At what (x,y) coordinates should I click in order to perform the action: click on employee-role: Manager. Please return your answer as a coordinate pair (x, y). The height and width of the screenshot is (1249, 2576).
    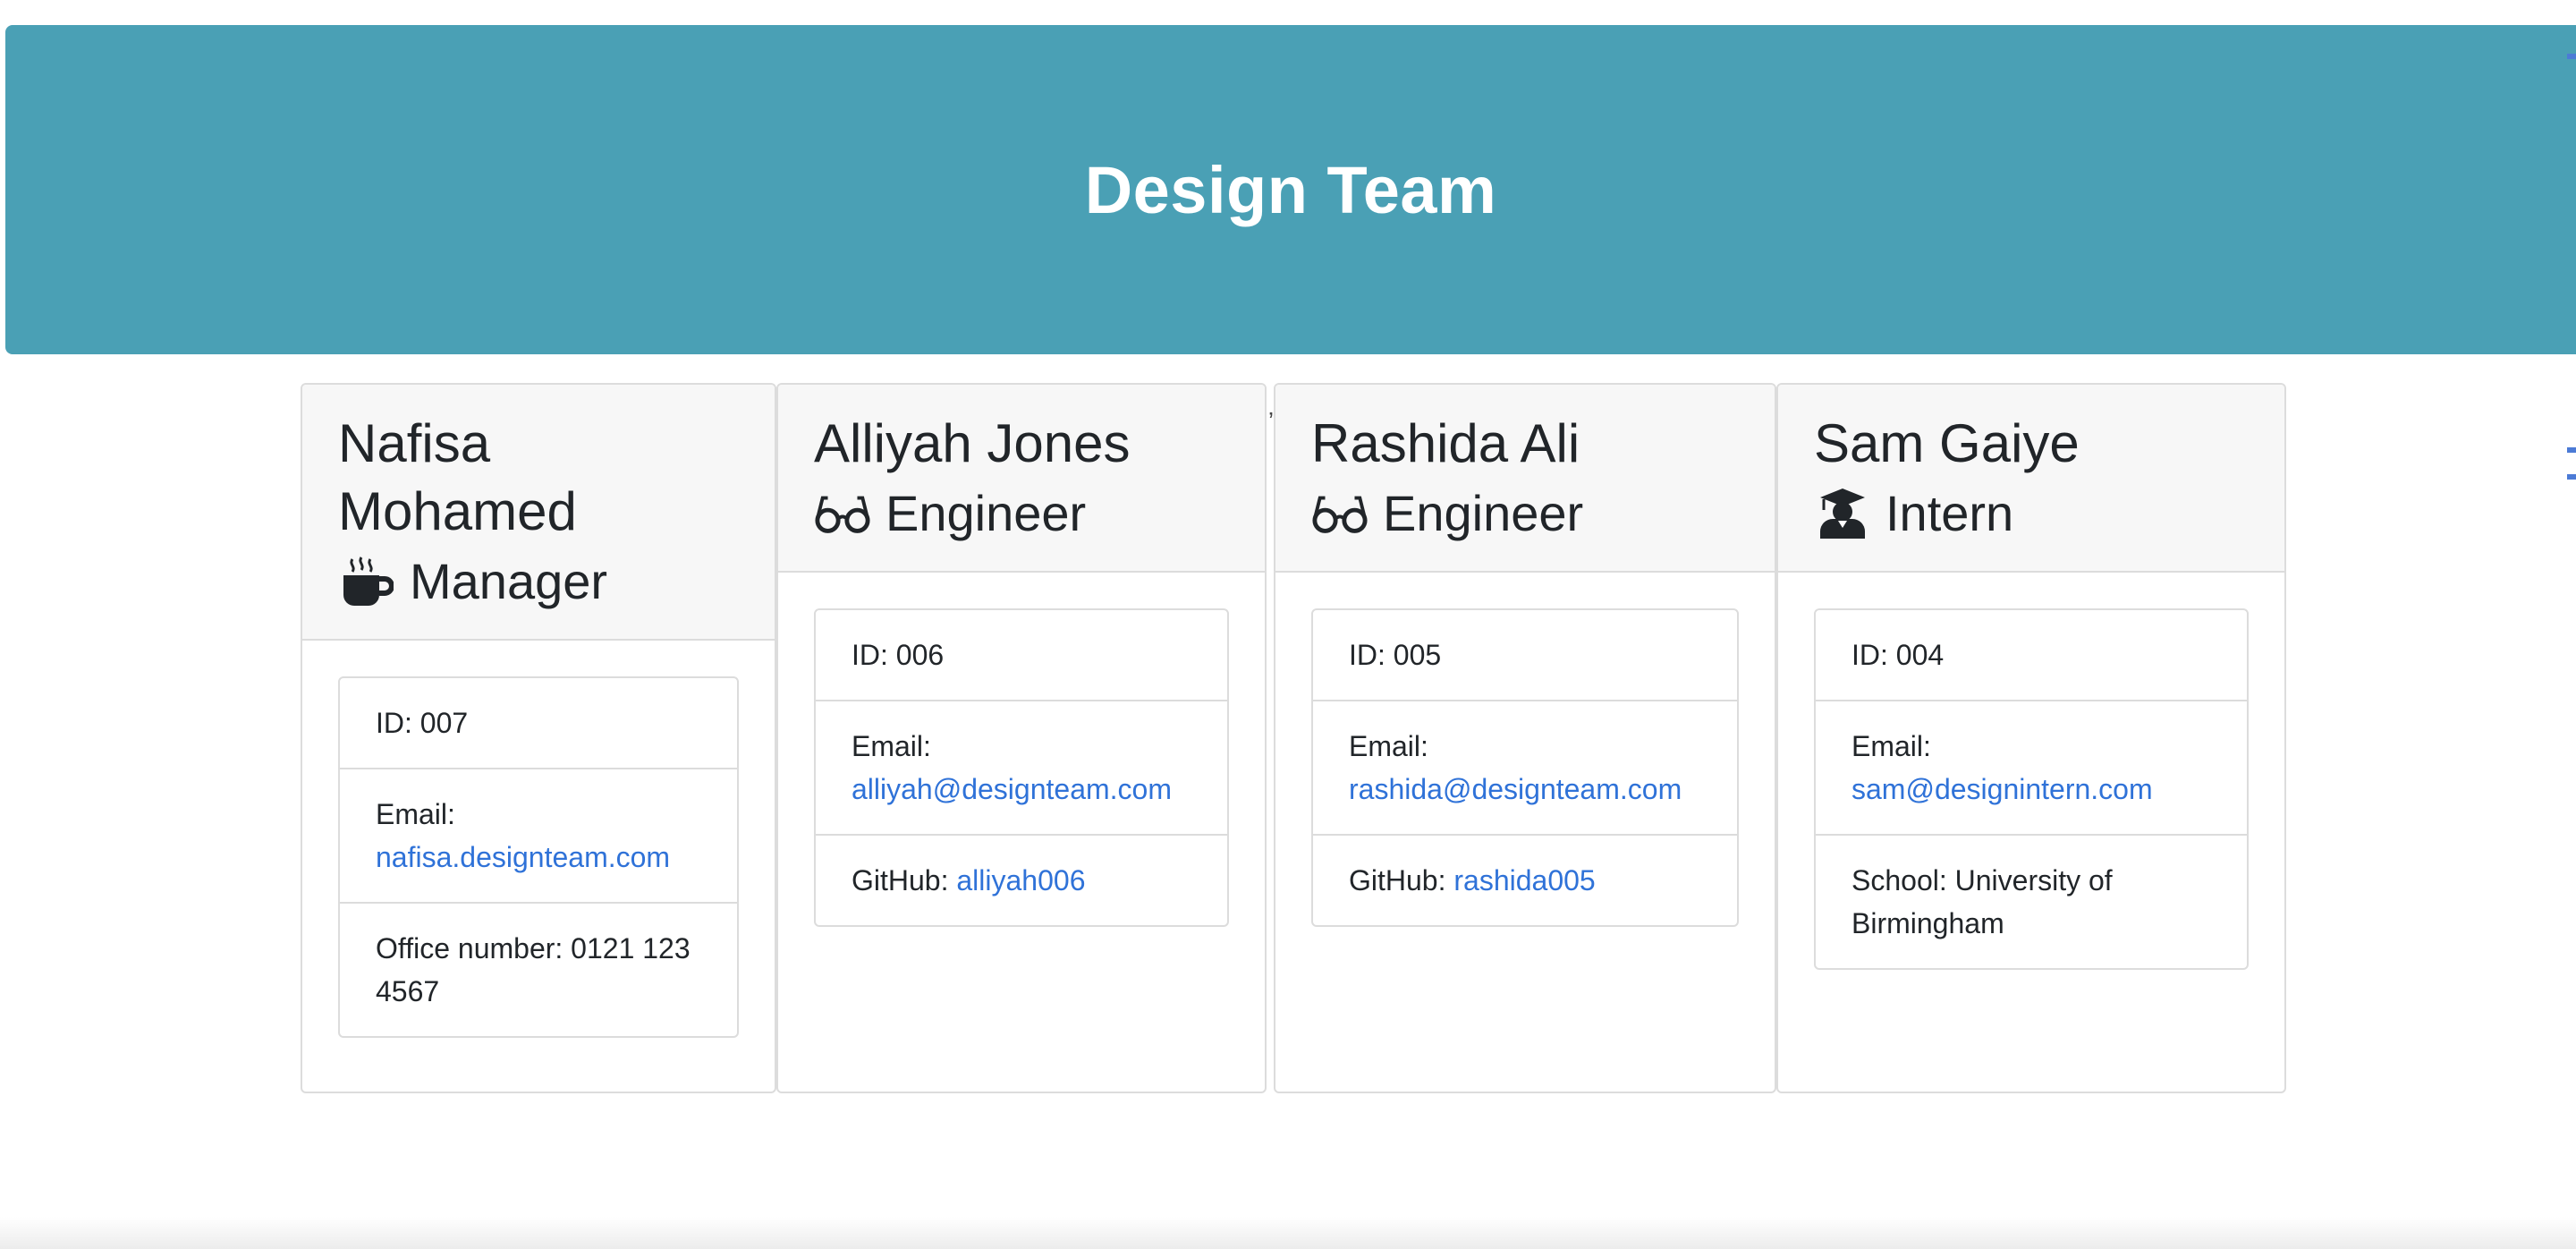
    Looking at the image, I should click on (538, 582).